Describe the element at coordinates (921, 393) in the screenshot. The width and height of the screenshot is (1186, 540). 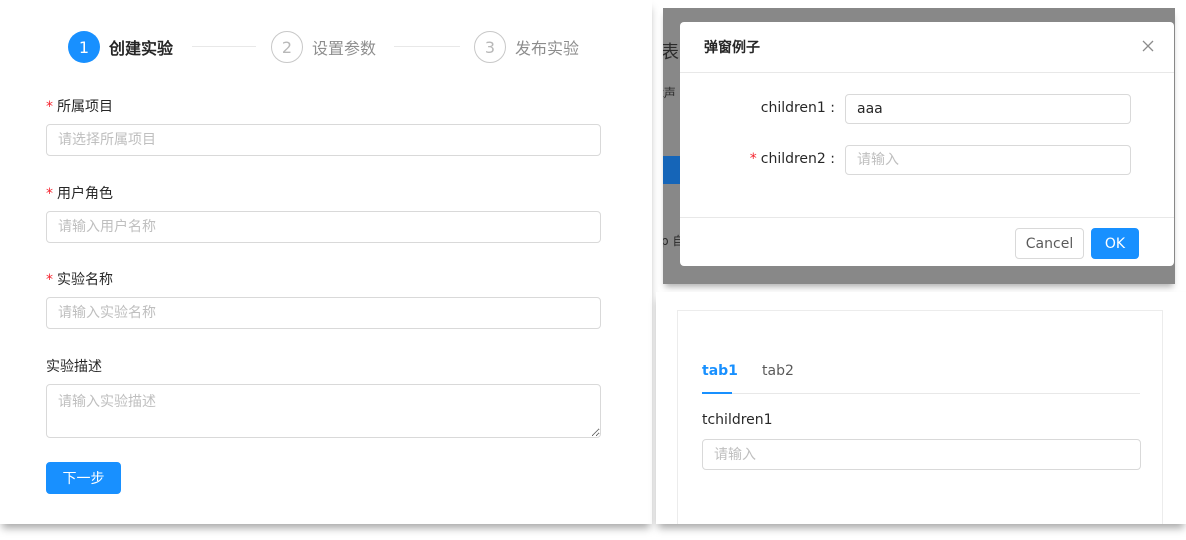
I see `tab-bar-divider` at that location.